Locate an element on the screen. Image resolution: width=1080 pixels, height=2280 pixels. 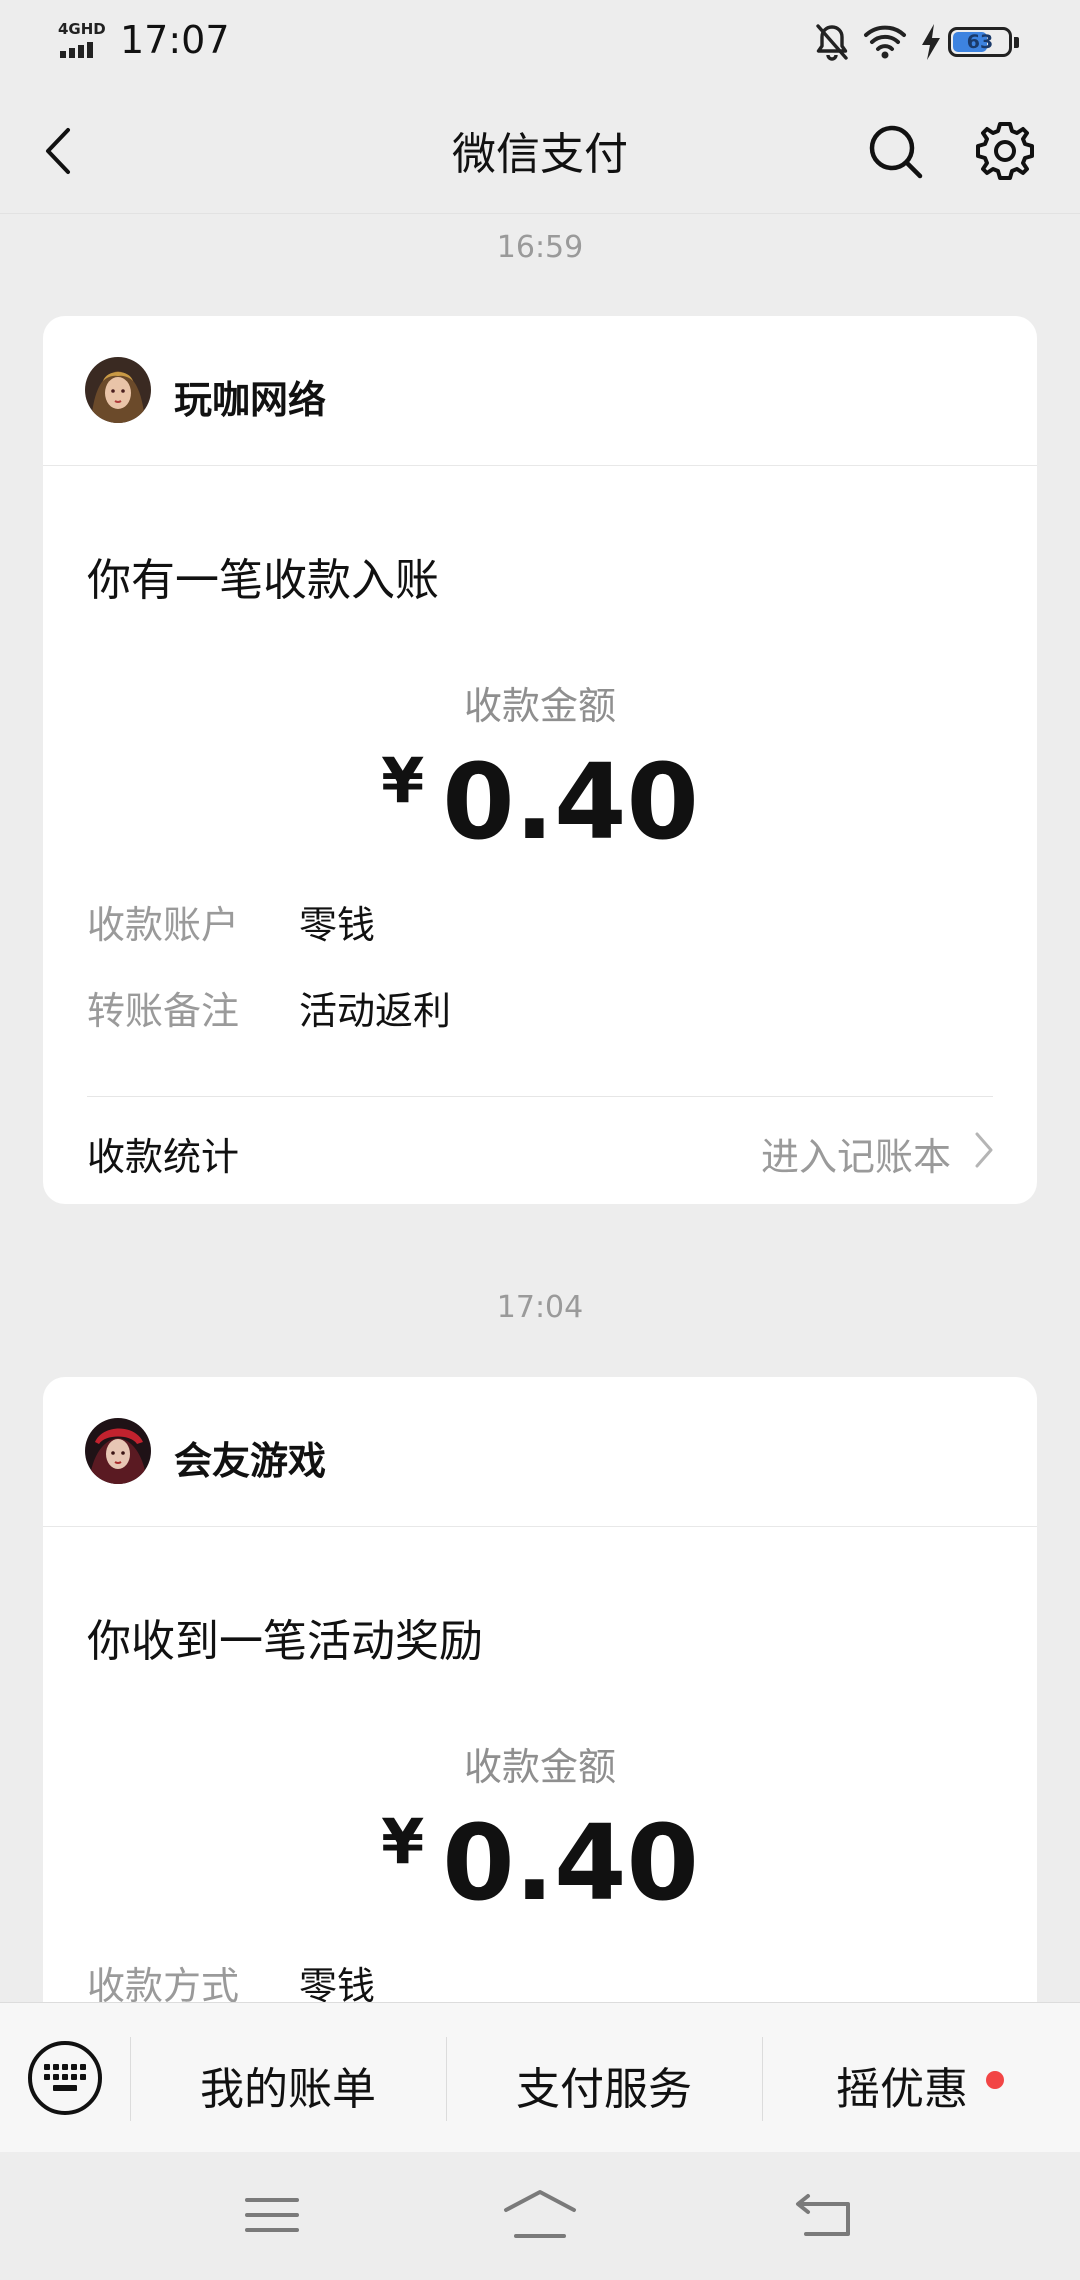
system-navigation-bar is located at coordinates (540, 2216).